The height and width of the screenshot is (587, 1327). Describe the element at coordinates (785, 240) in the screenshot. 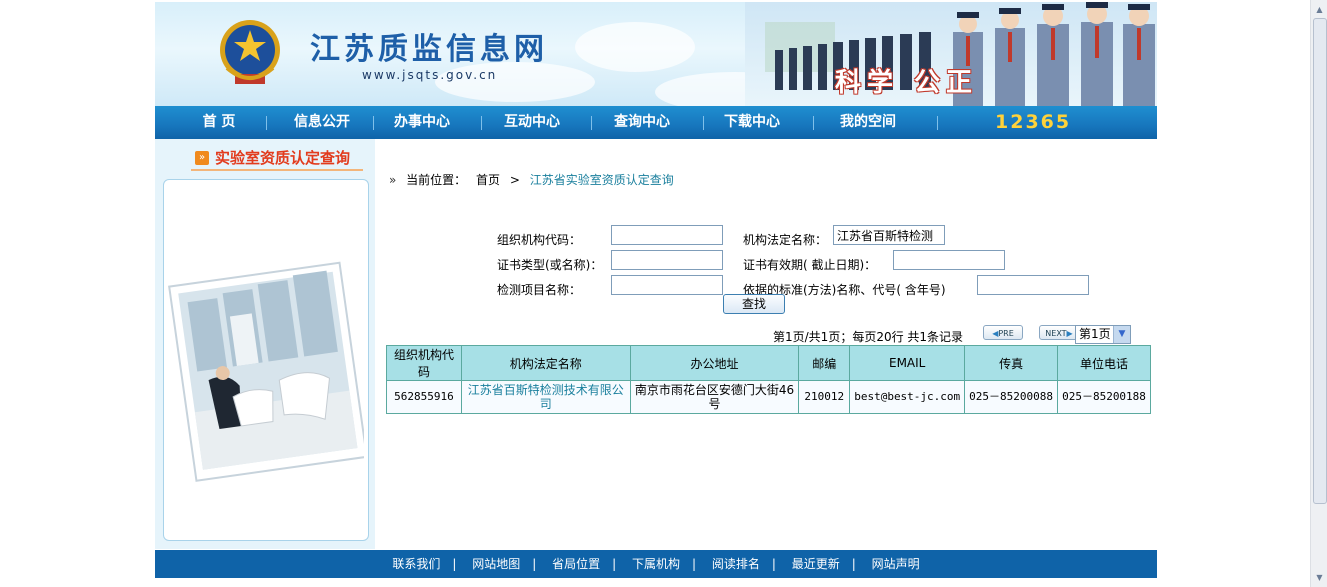

I see `legal-name-label: 机构法定名称：` at that location.